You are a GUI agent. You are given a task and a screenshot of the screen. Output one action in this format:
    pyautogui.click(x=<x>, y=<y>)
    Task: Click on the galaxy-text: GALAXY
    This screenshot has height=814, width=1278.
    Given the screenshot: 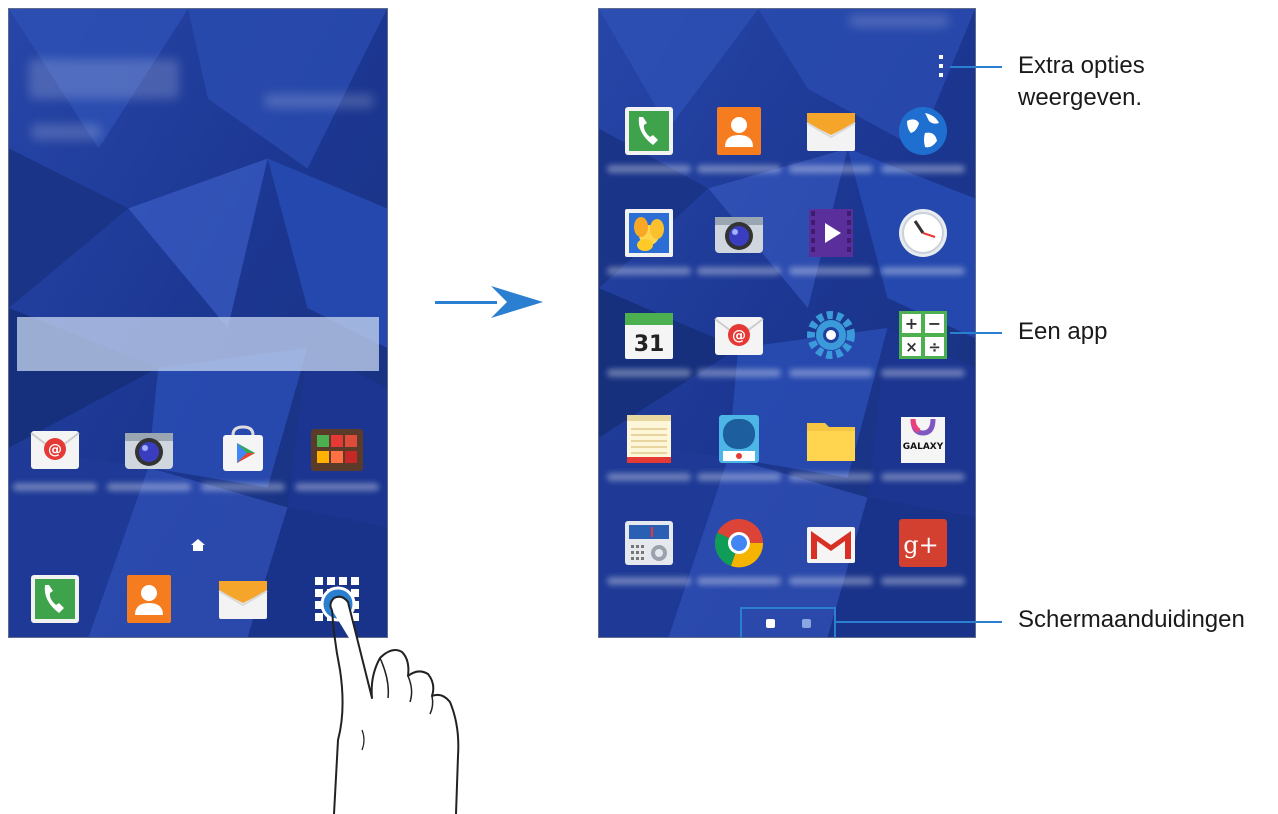 What is the action you would take?
    pyautogui.click(x=923, y=447)
    